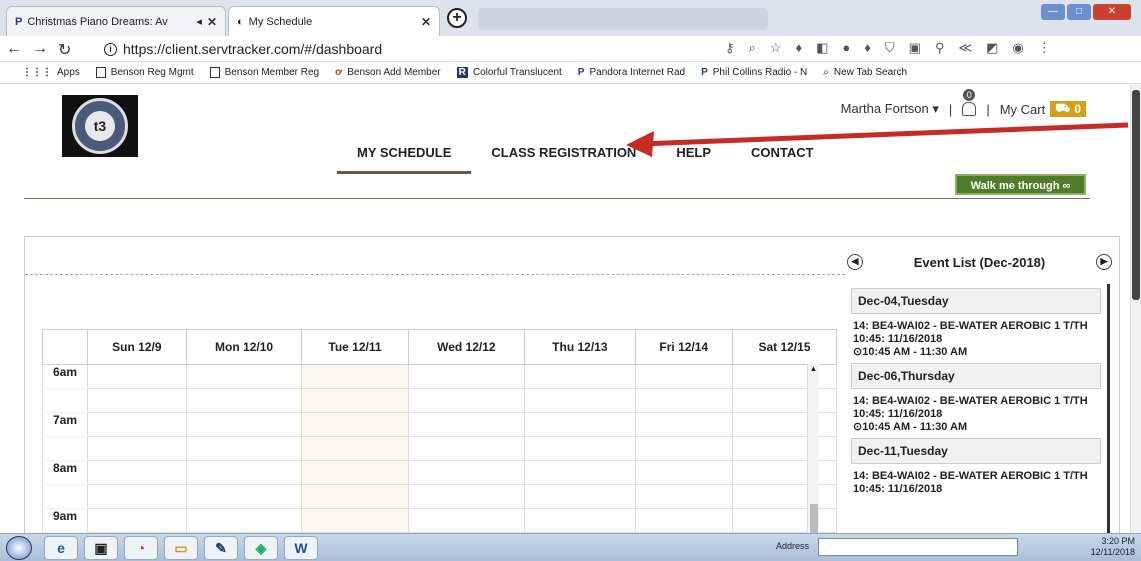 The width and height of the screenshot is (1141, 561). I want to click on word-icon: W, so click(301, 548).